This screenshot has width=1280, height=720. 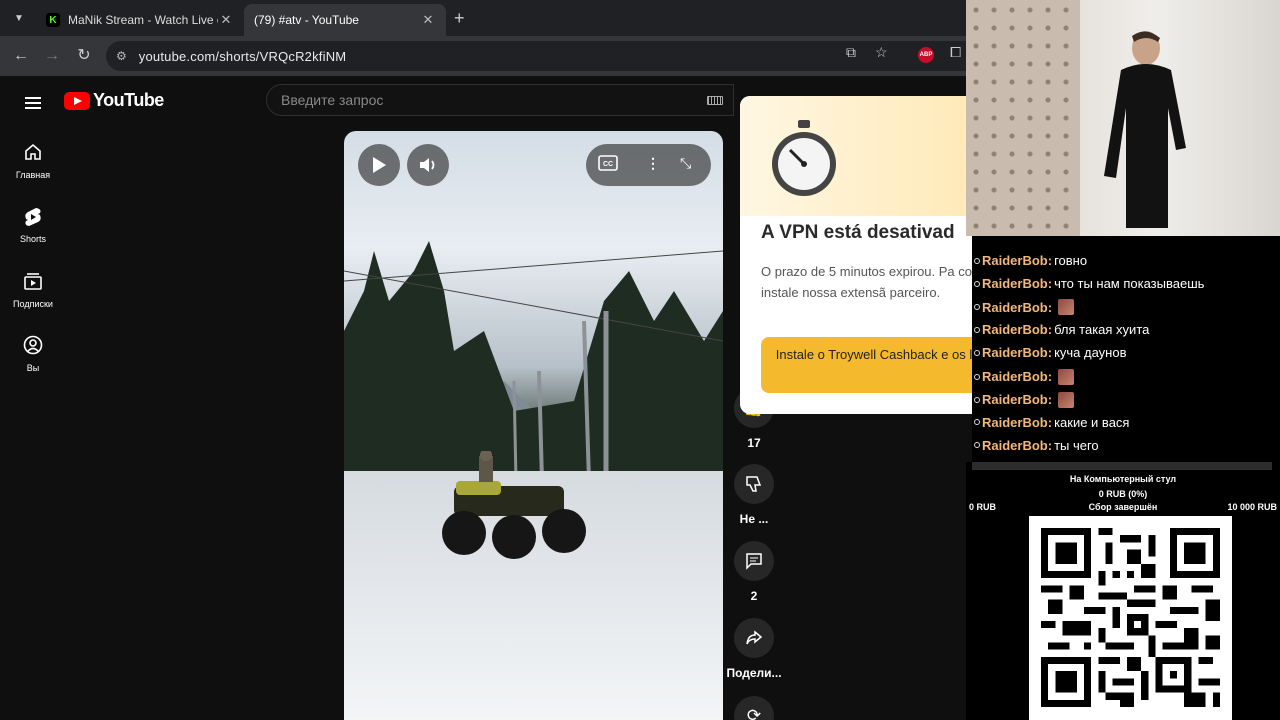 I want to click on new-tab-button: +, so click(x=459, y=18).